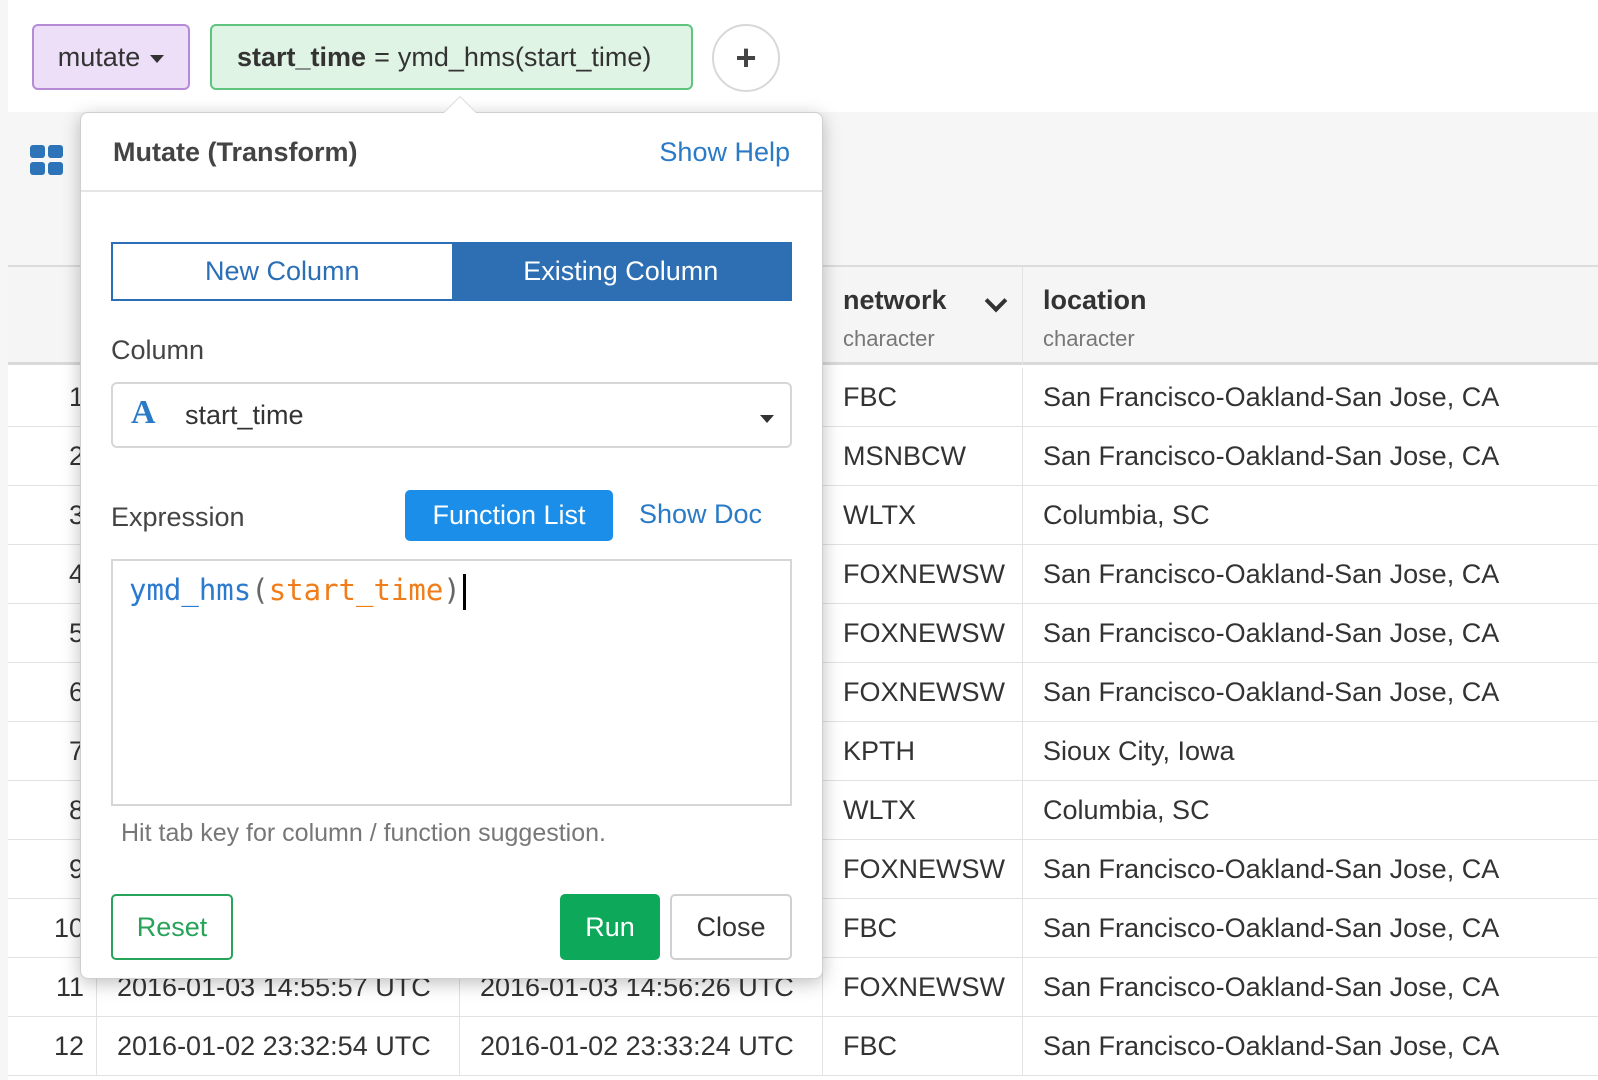 The width and height of the screenshot is (1598, 1080). Describe the element at coordinates (731, 927) in the screenshot. I see `close-button: Close` at that location.